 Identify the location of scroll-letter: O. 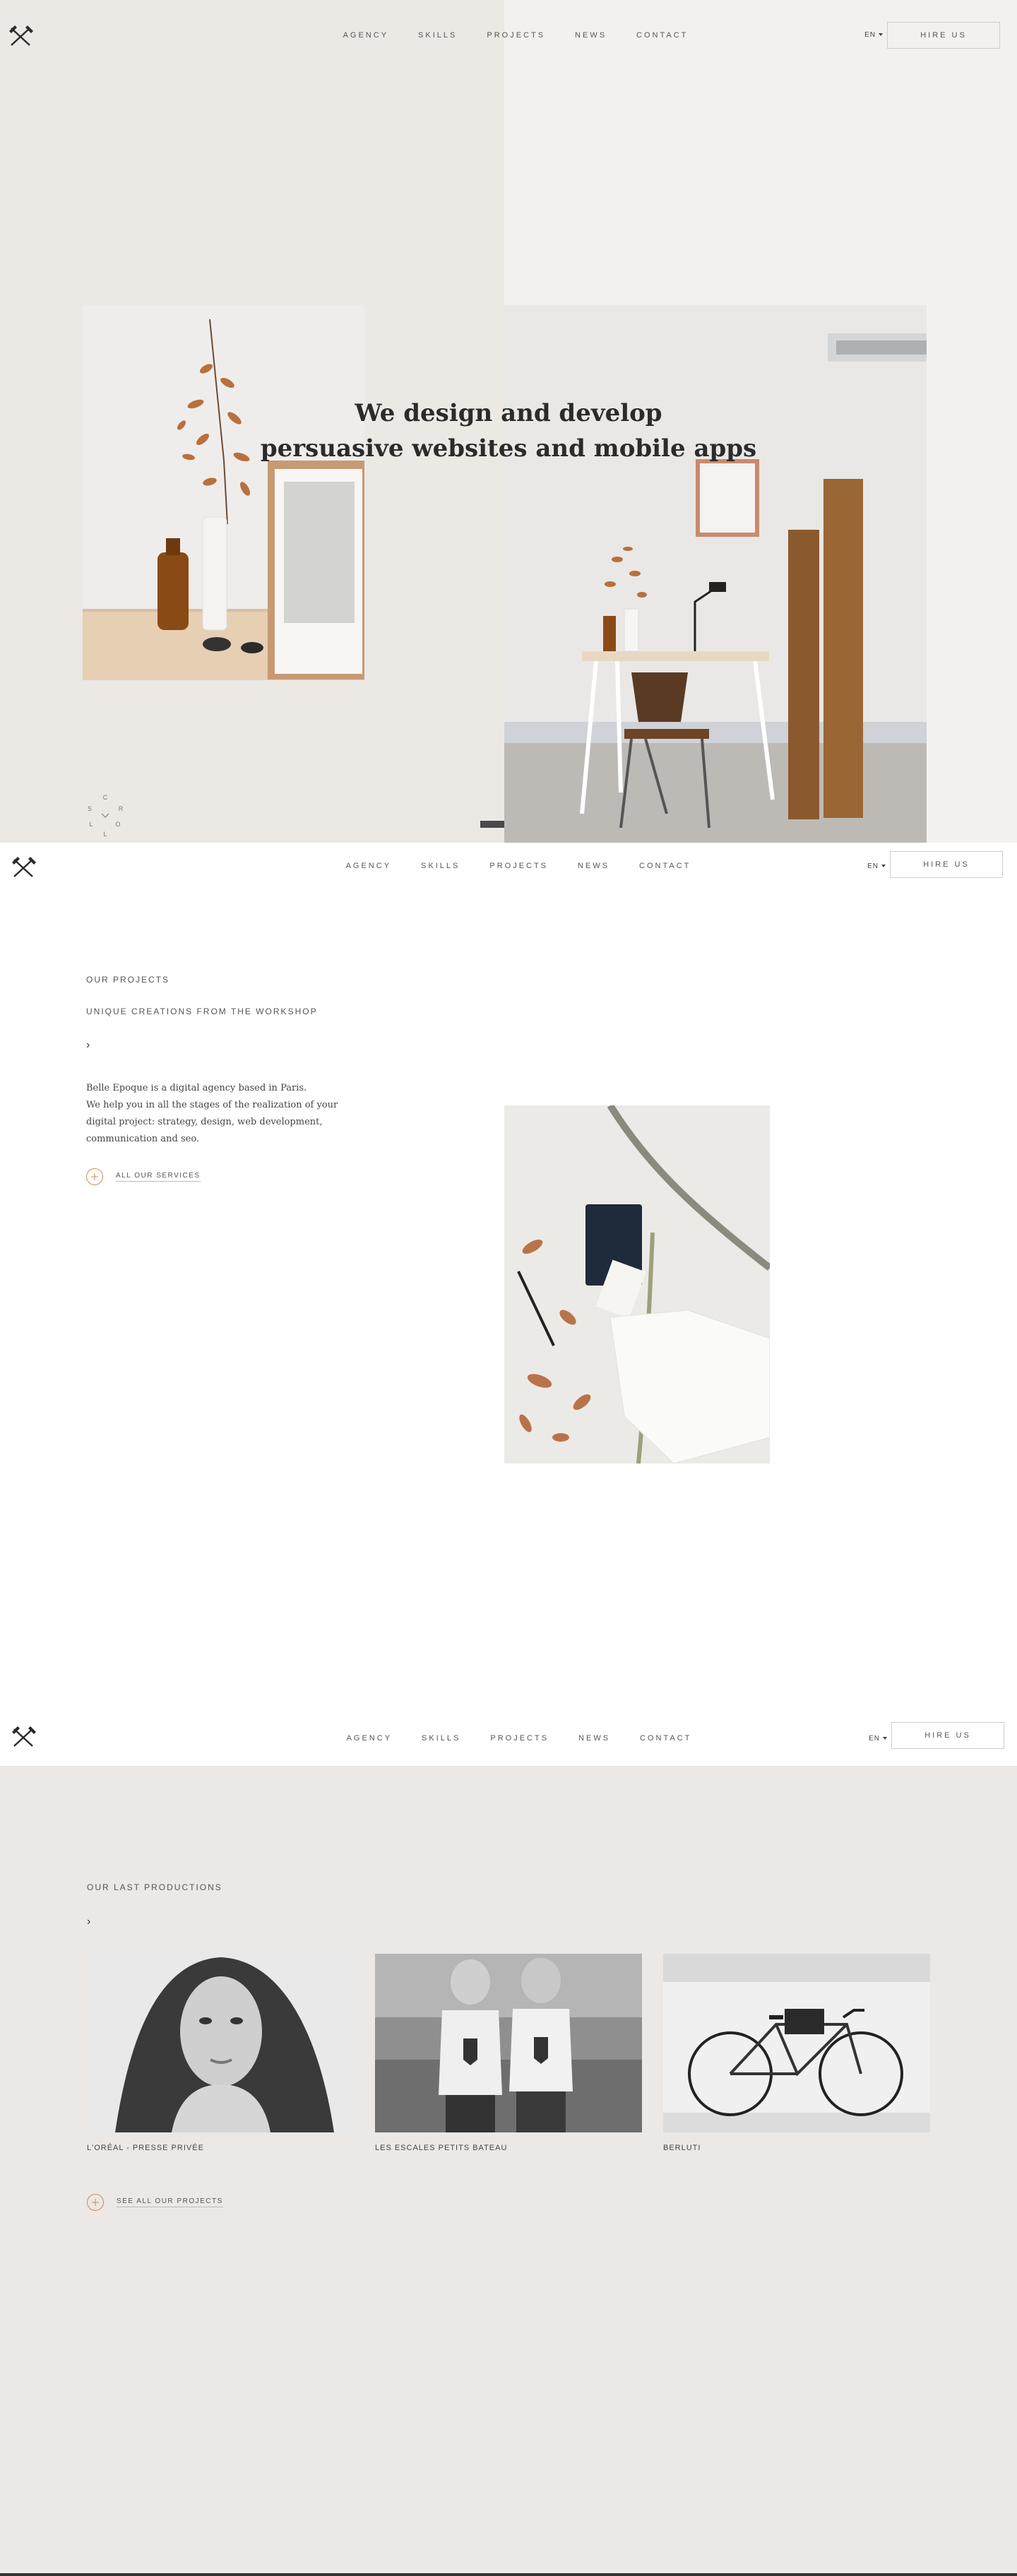
(117, 824).